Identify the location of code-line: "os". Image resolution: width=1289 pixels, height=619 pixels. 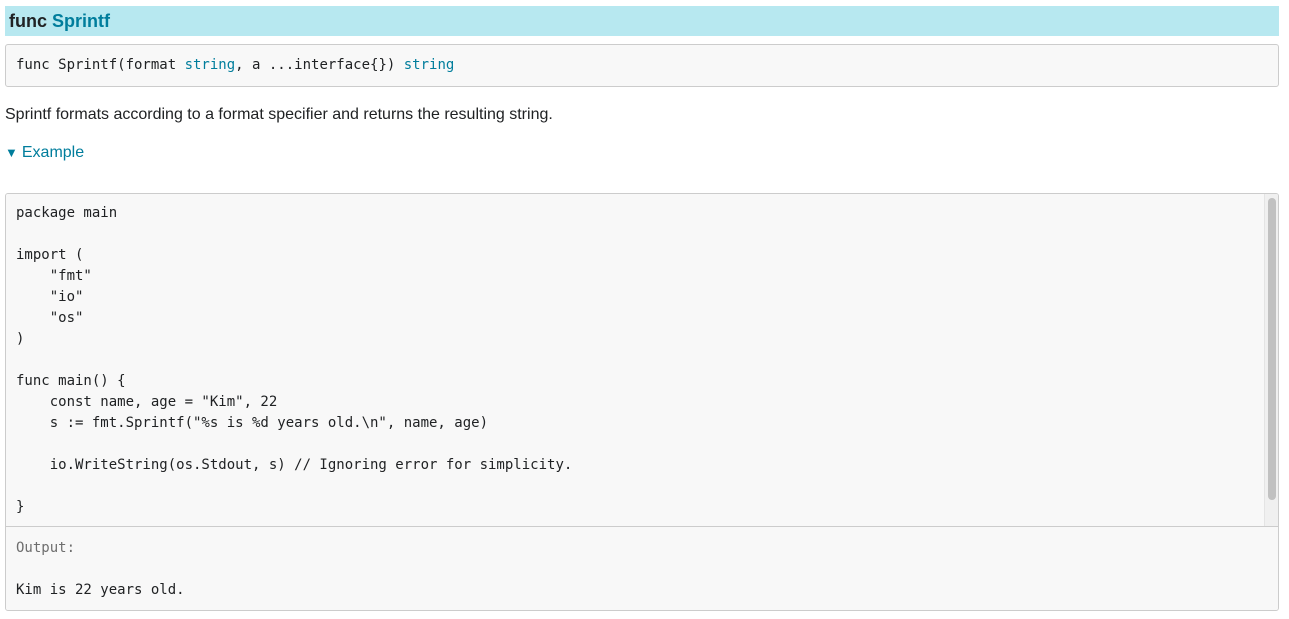
(50, 318).